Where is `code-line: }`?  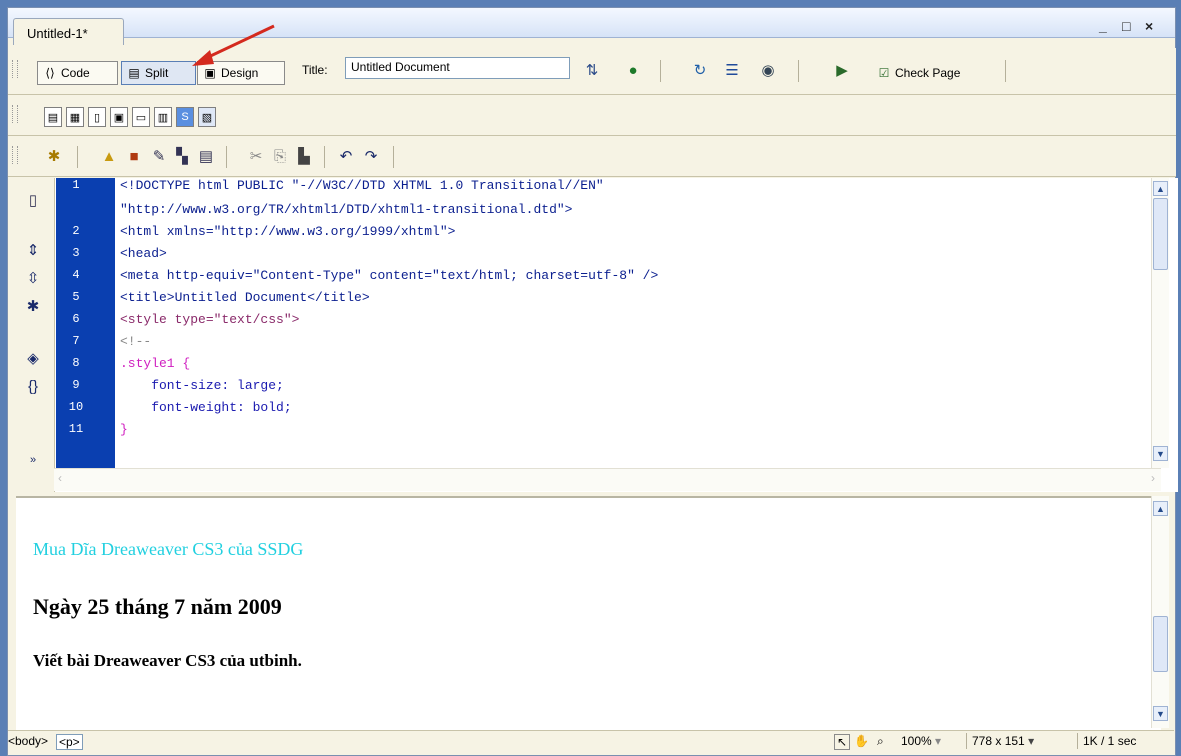 code-line: } is located at coordinates (124, 429).